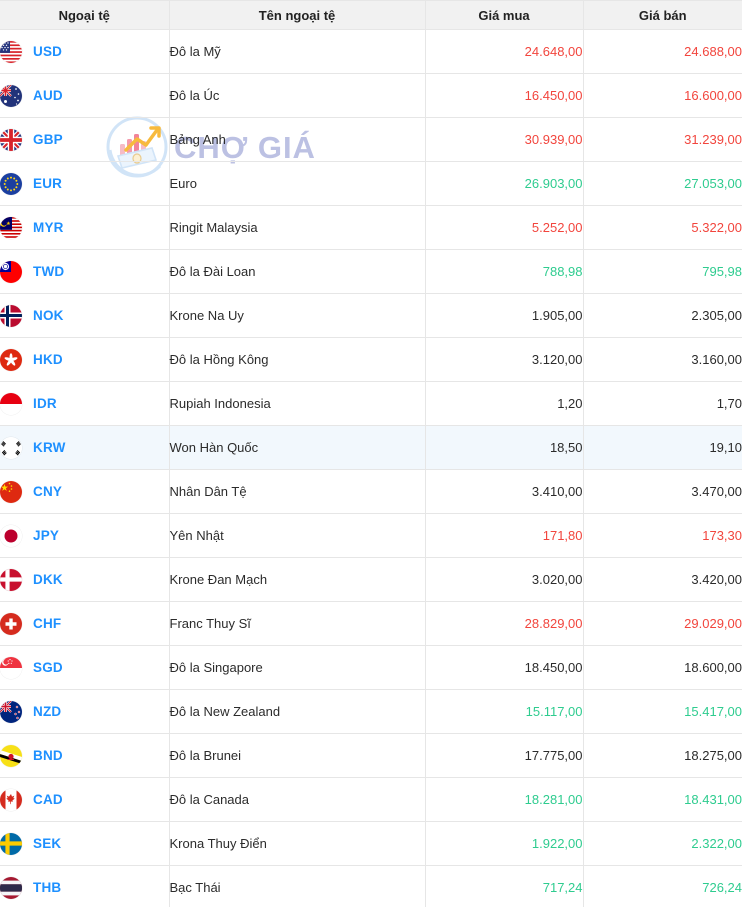  What do you see at coordinates (11, 95) in the screenshot?
I see `flag-au-icon` at bounding box center [11, 95].